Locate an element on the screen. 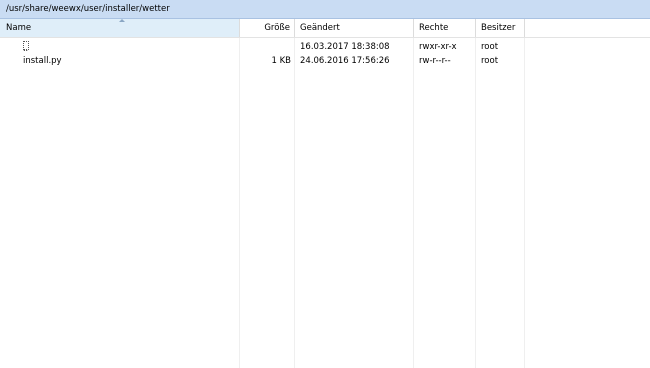  file-name: install.py is located at coordinates (42, 61).